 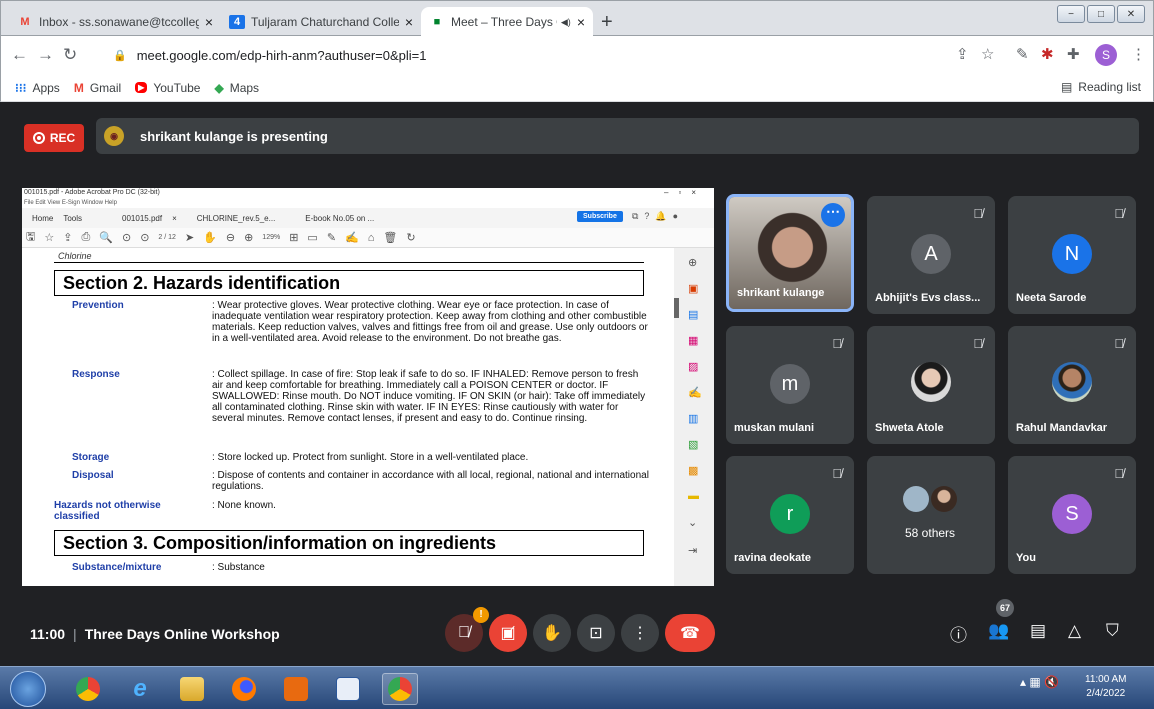 What do you see at coordinates (552, 633) in the screenshot?
I see `raise-hand-button: ✋` at bounding box center [552, 633].